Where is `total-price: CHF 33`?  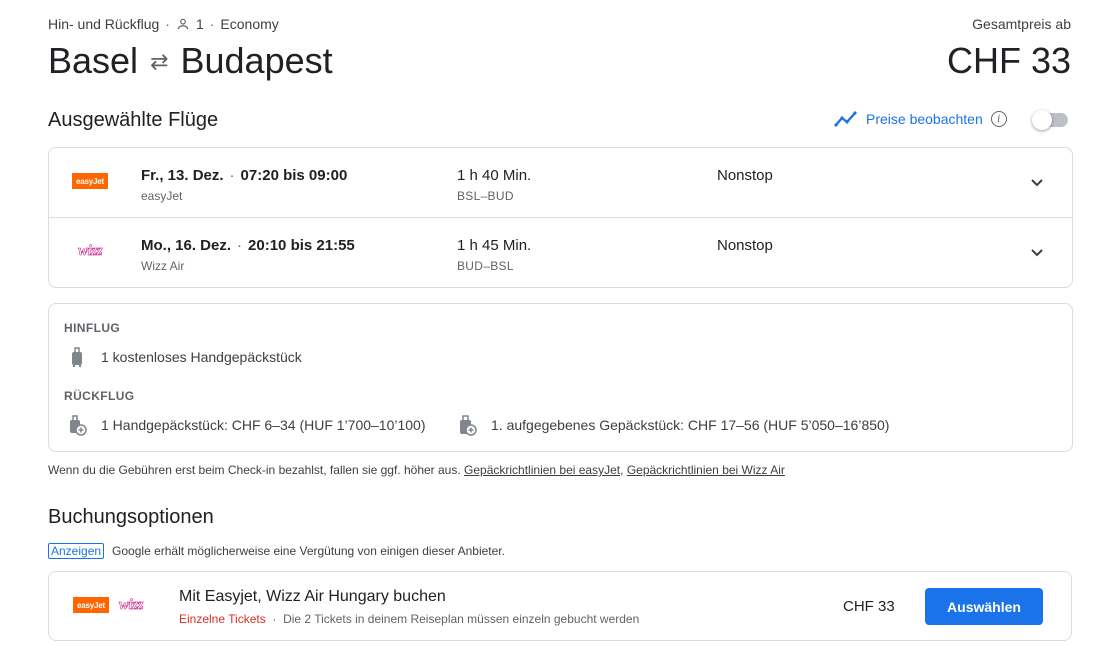
total-price: CHF 33 is located at coordinates (1008, 60).